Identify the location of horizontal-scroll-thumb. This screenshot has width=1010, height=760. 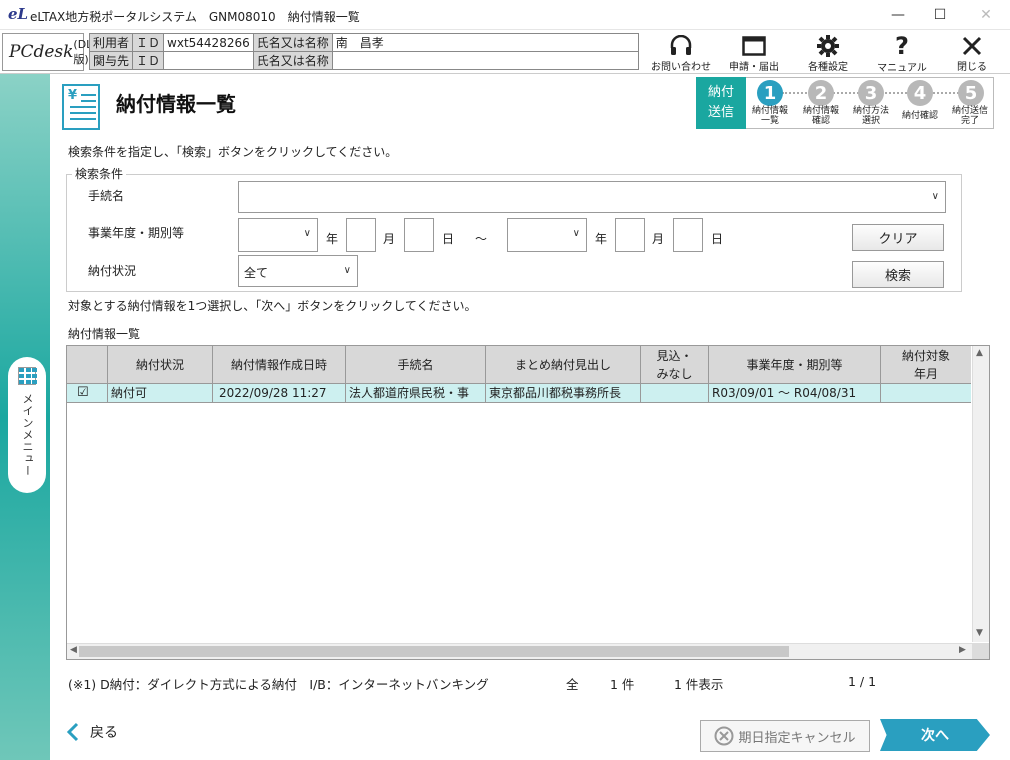
(434, 651).